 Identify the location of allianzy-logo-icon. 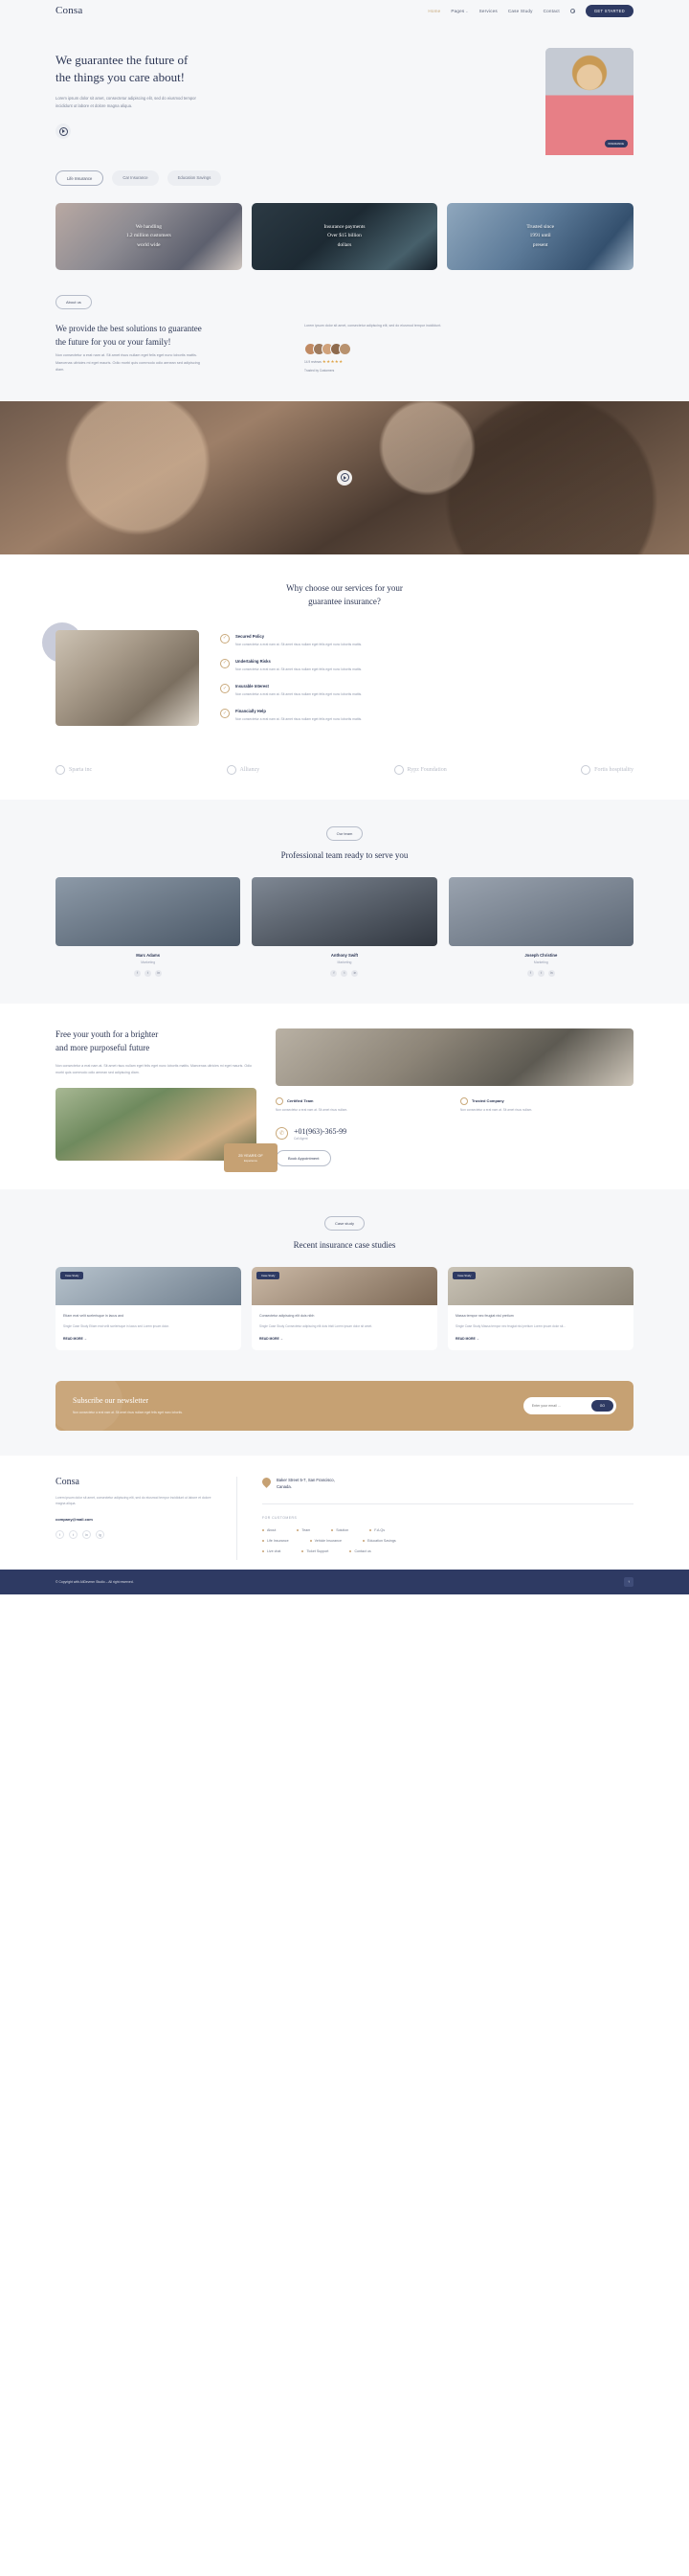
(231, 769).